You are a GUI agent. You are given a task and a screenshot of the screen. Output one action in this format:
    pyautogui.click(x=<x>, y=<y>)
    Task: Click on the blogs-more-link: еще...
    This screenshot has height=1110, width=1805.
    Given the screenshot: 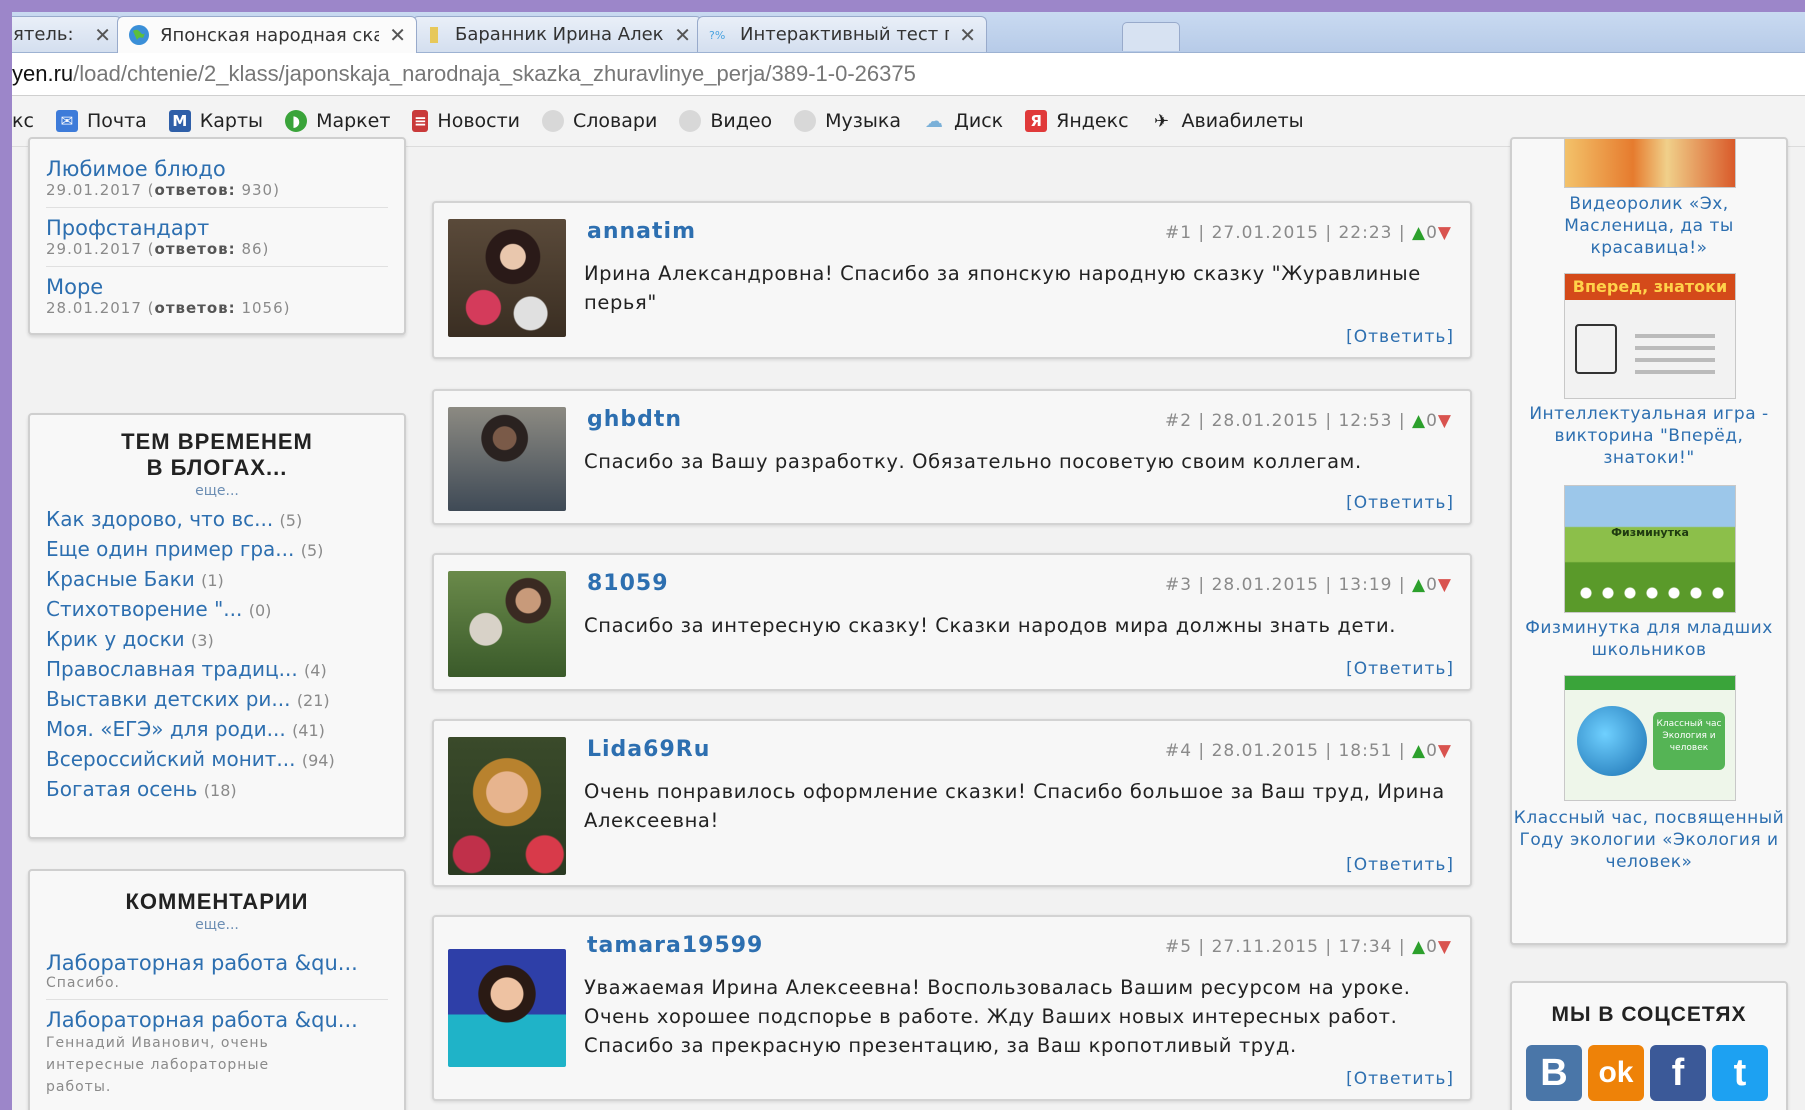 What is the action you would take?
    pyautogui.click(x=217, y=491)
    